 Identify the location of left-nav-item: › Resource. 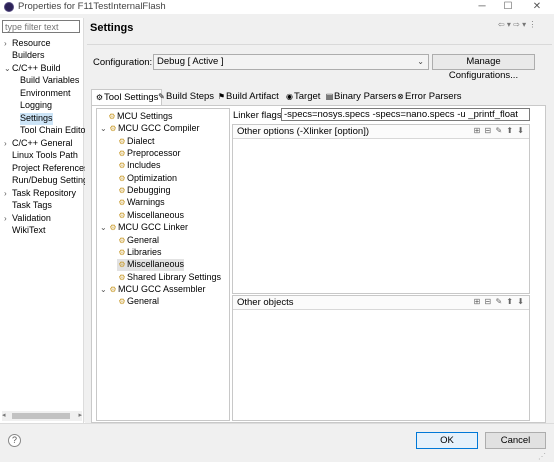
(27, 44).